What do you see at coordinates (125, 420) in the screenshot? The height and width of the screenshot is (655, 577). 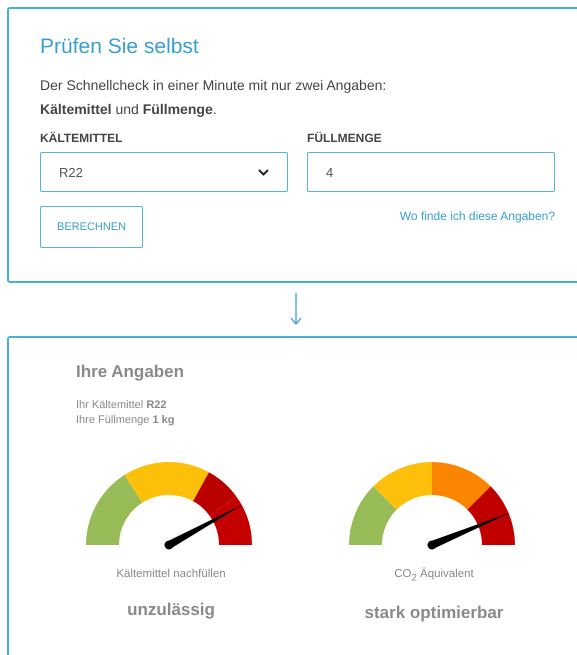 I see `result-info-text: Ihre Füllmenge 1 kg` at bounding box center [125, 420].